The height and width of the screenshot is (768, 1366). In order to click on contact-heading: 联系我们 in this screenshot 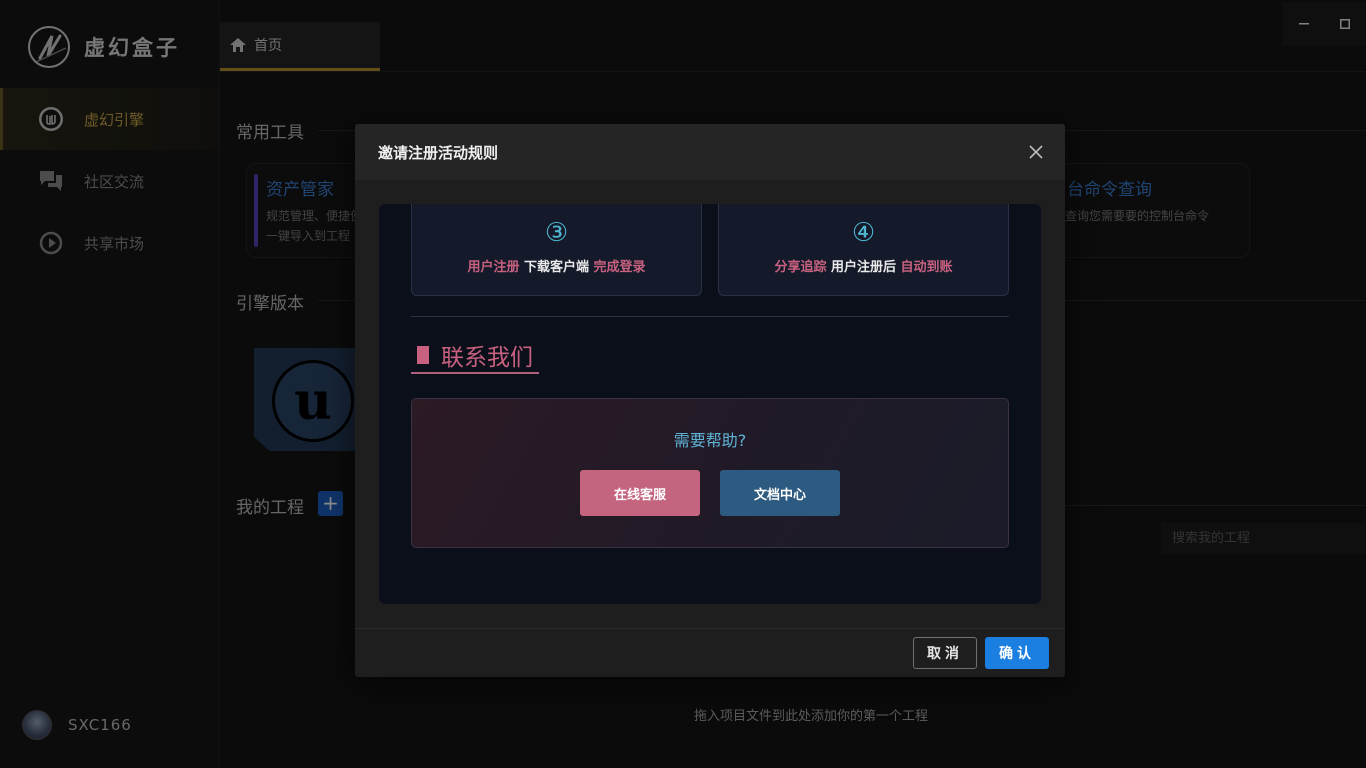, I will do `click(475, 356)`.